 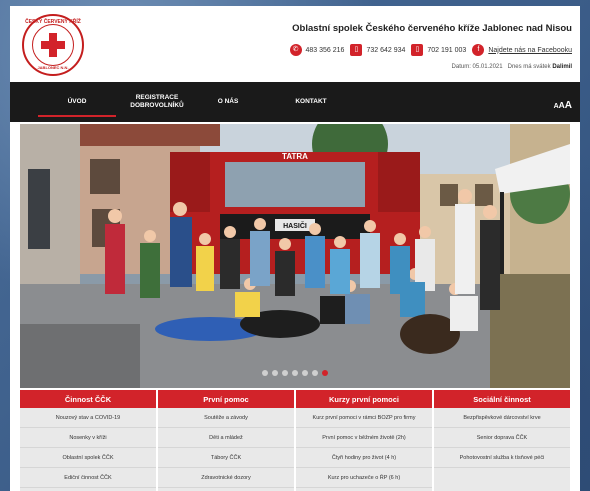 What do you see at coordinates (447, 50) in the screenshot?
I see `mobile-number: 702 191 003` at bounding box center [447, 50].